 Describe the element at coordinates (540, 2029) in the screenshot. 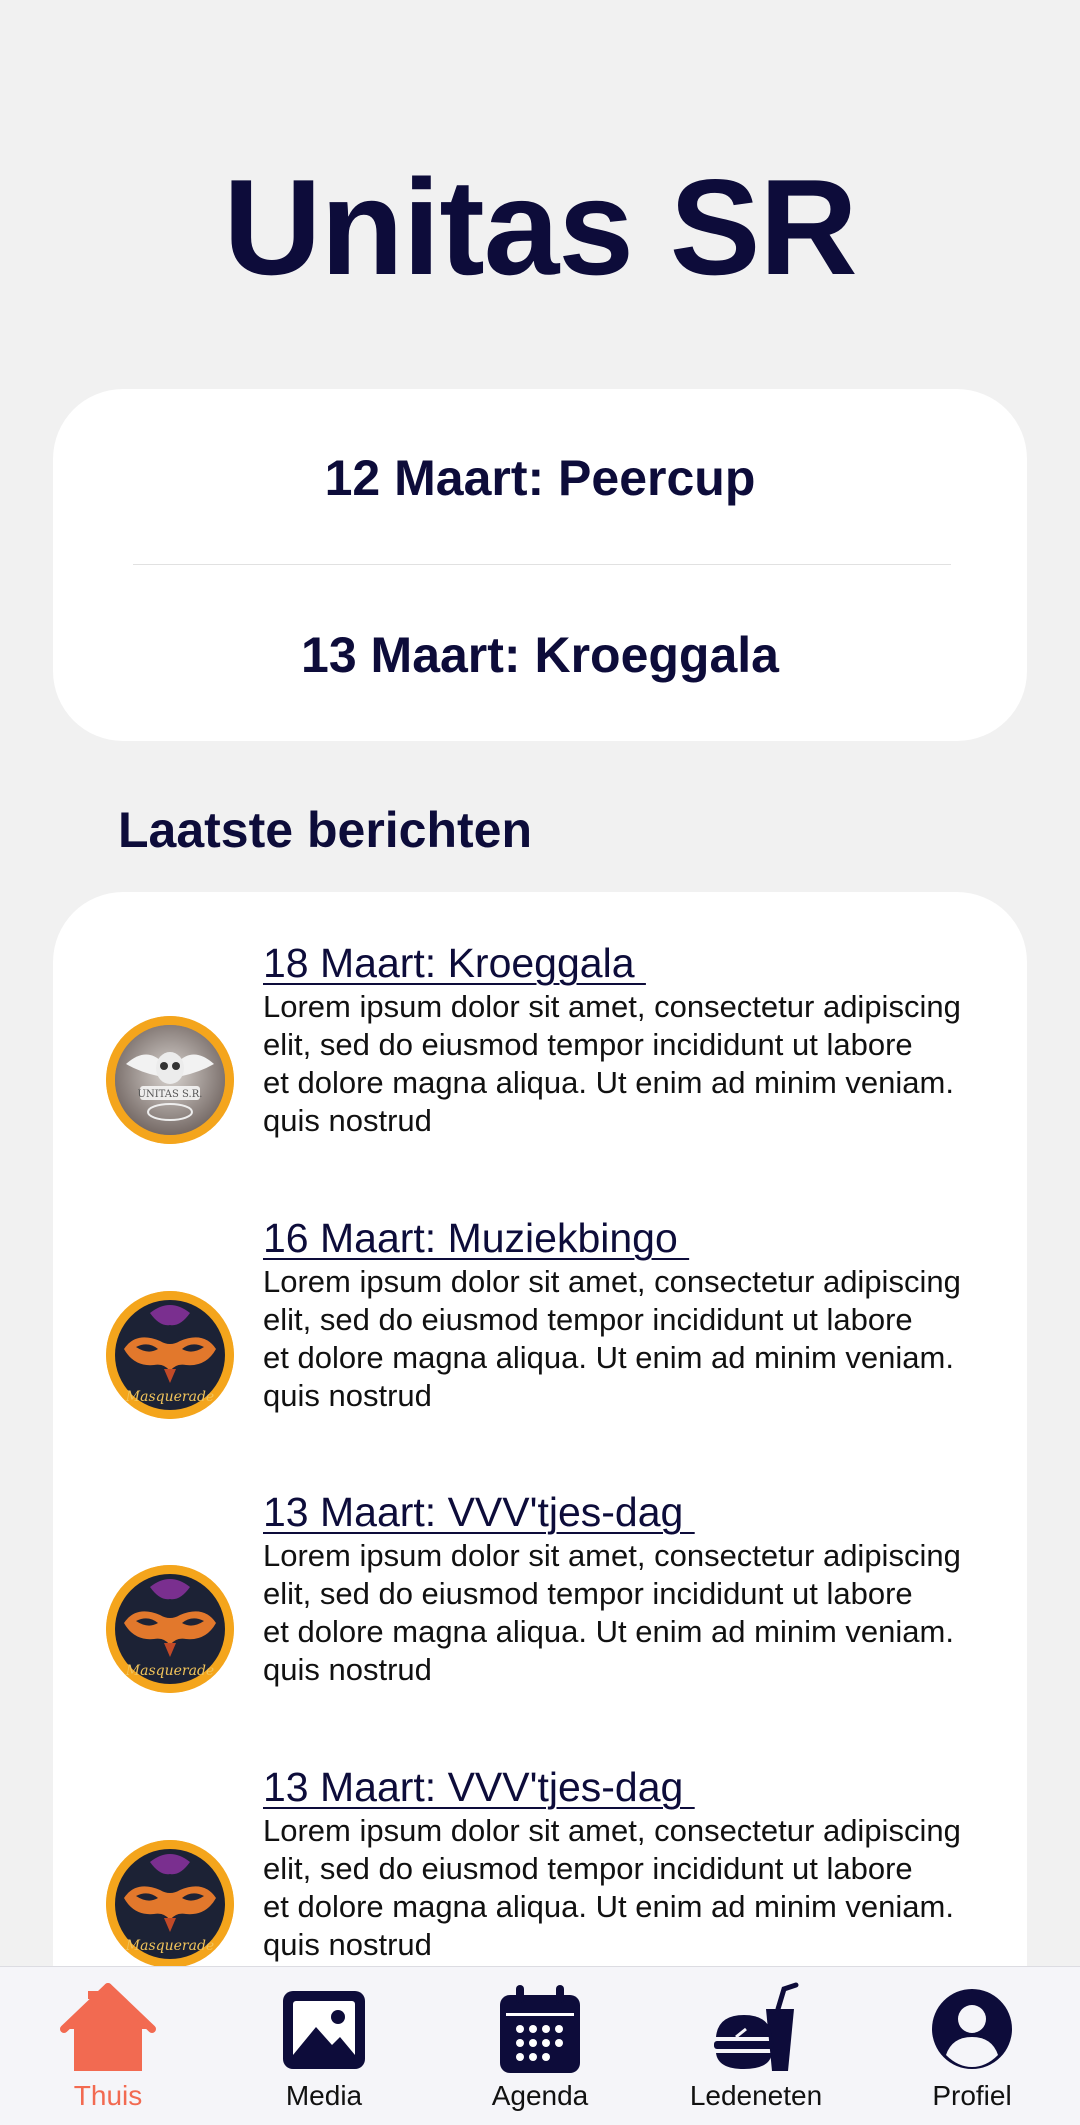

I see `calendar-icon` at that location.